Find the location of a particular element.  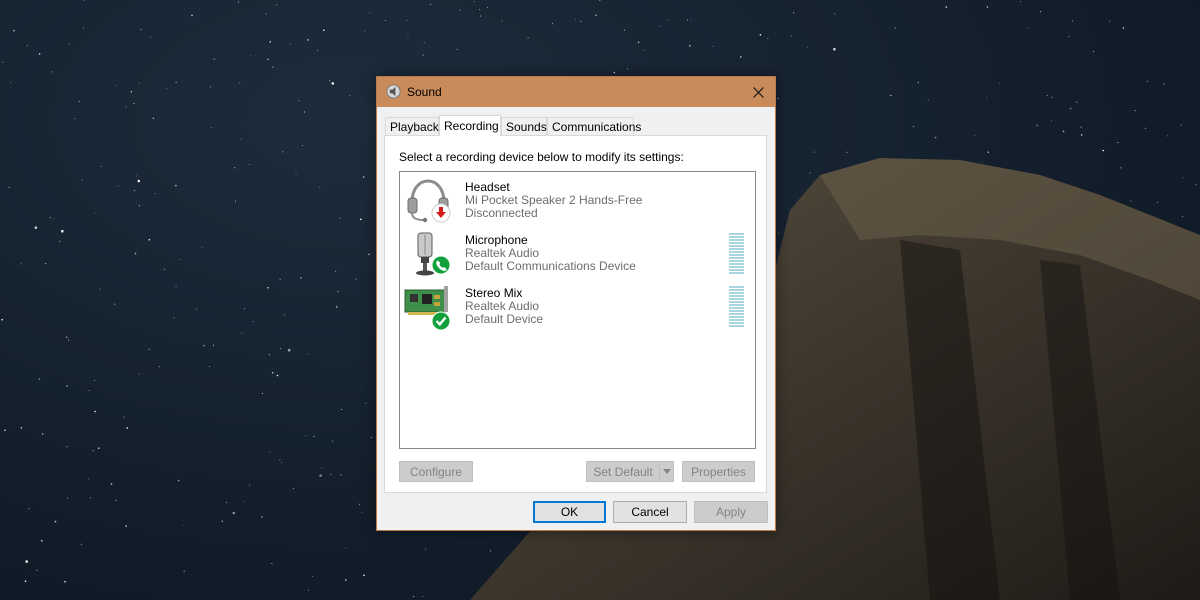

device-status: Disconnected is located at coordinates (501, 213).